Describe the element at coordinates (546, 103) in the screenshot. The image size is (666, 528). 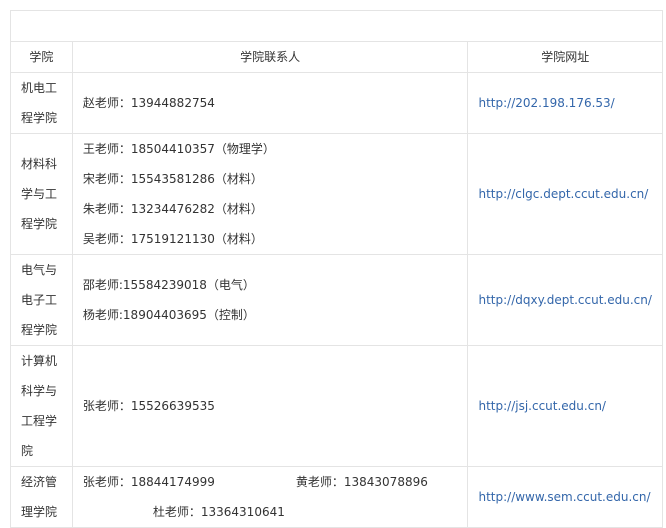
I see `college-url-link: http://202.198.176.53/` at that location.